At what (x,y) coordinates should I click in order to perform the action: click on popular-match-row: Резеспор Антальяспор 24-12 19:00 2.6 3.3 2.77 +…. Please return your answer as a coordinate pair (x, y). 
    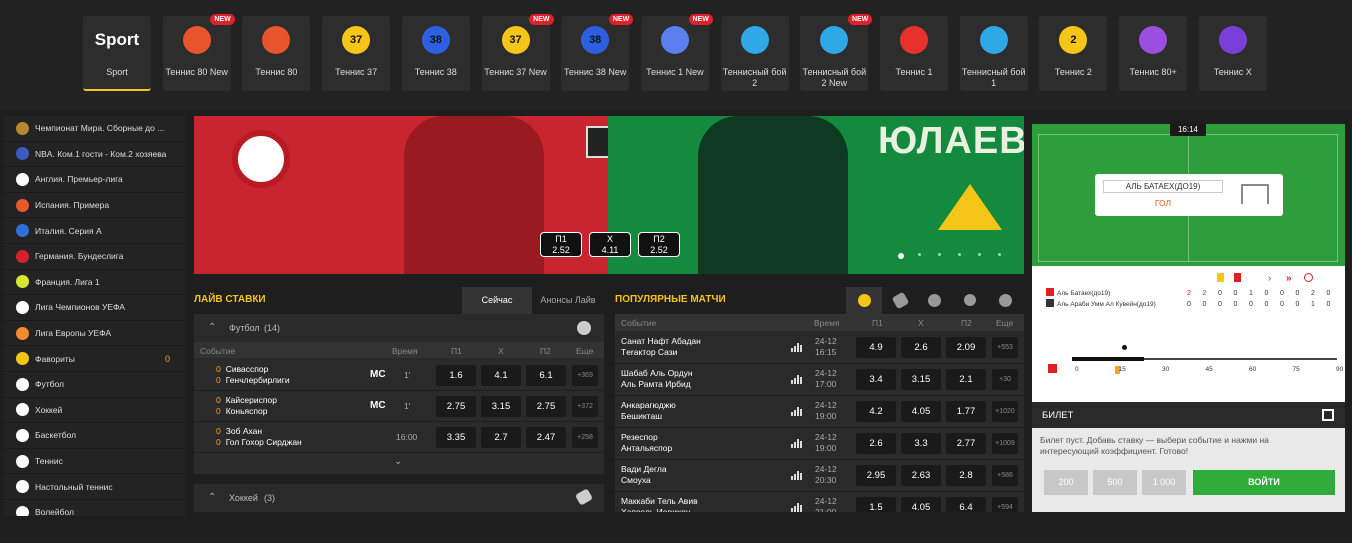
    Looking at the image, I should click on (819, 444).